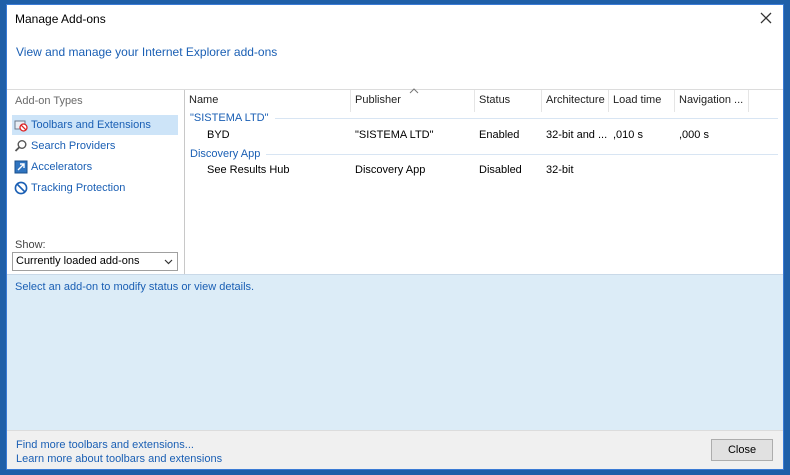 This screenshot has height=475, width=790. Describe the element at coordinates (218, 135) in the screenshot. I see `cell-name: BYD` at that location.